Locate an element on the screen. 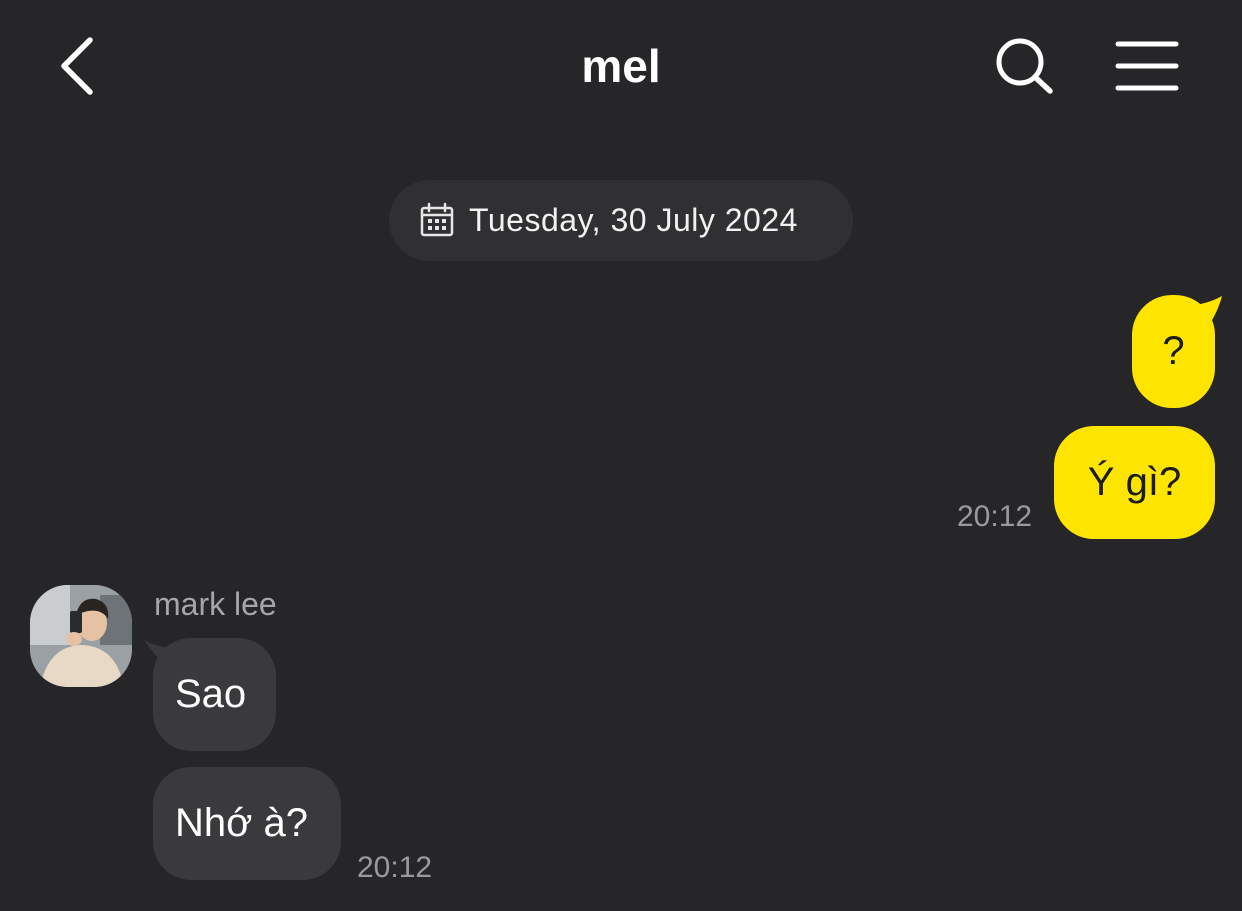 This screenshot has height=911, width=1242. search-icon is located at coordinates (1024, 66).